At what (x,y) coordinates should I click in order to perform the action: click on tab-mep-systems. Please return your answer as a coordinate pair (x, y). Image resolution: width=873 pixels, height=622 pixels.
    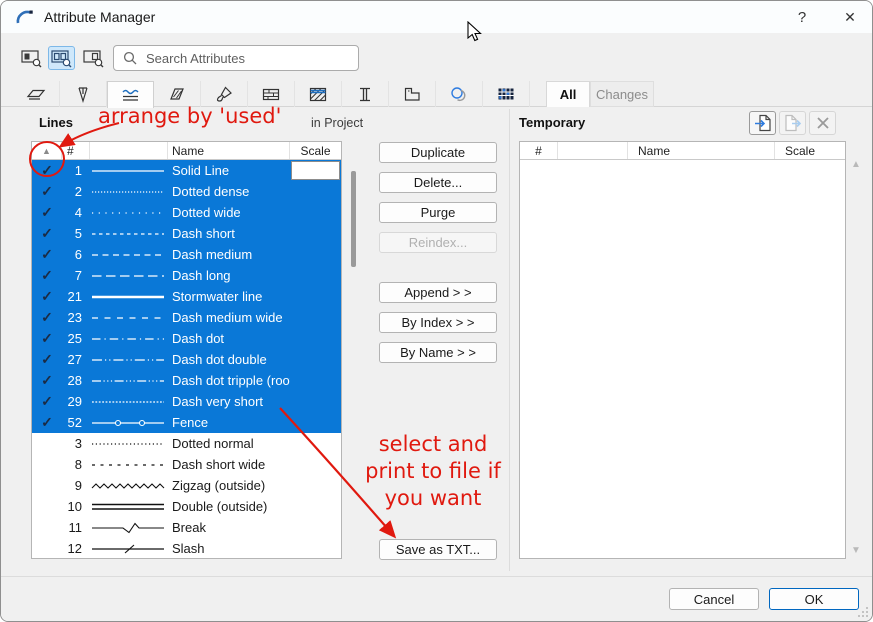
    Looking at the image, I should click on (506, 94).